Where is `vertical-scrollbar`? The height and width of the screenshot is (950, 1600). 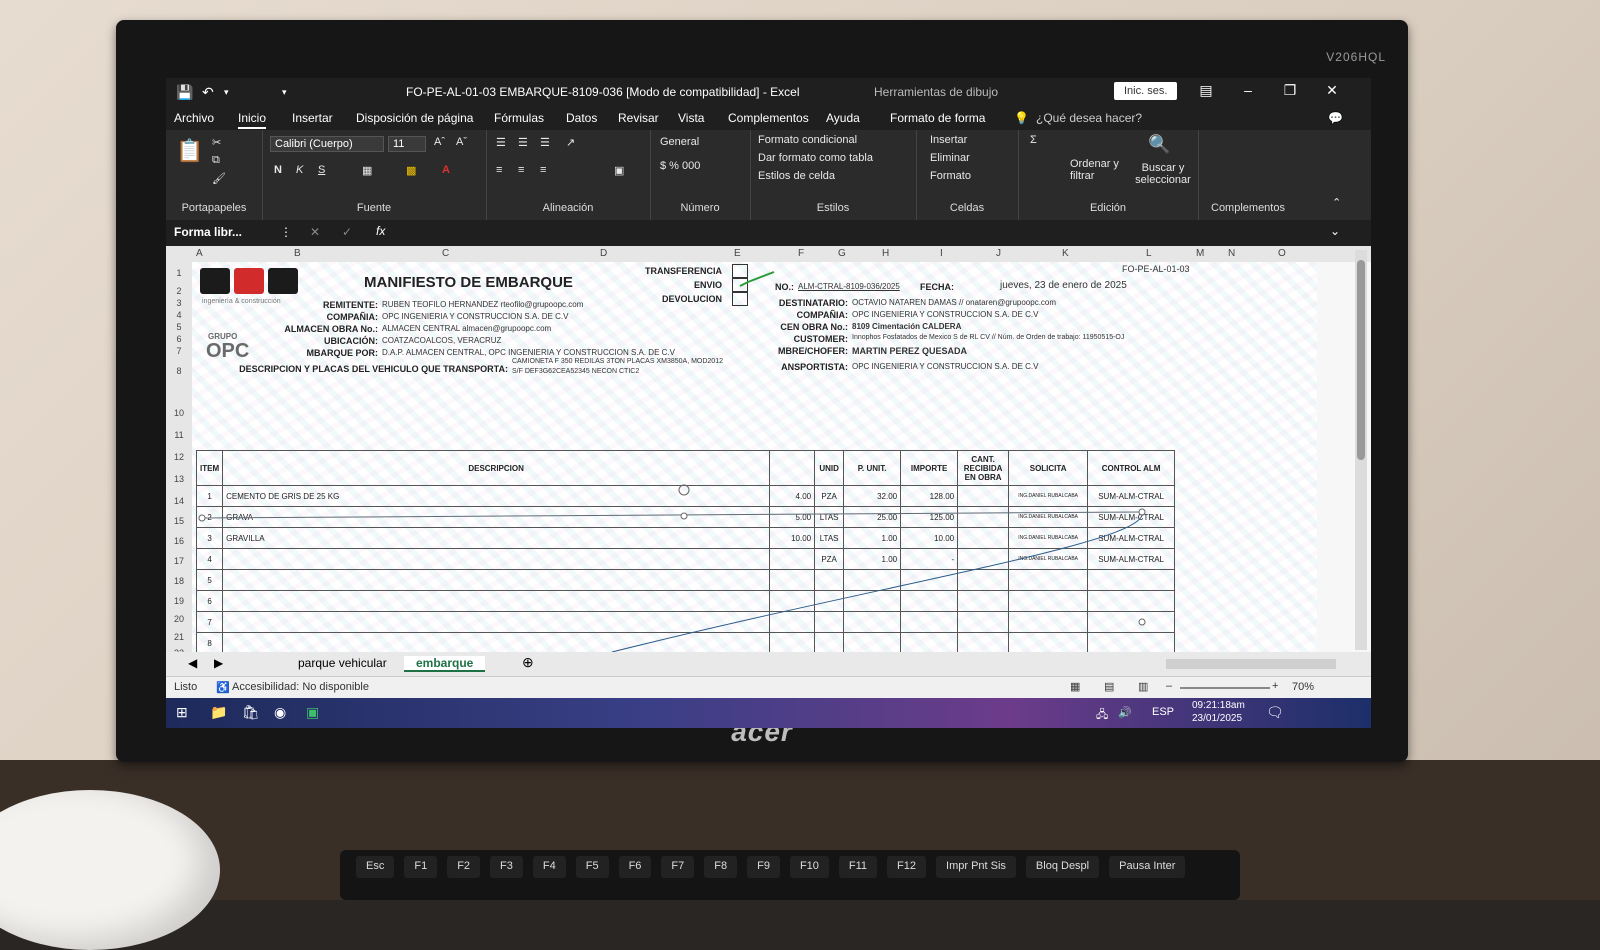 vertical-scrollbar is located at coordinates (1361, 450).